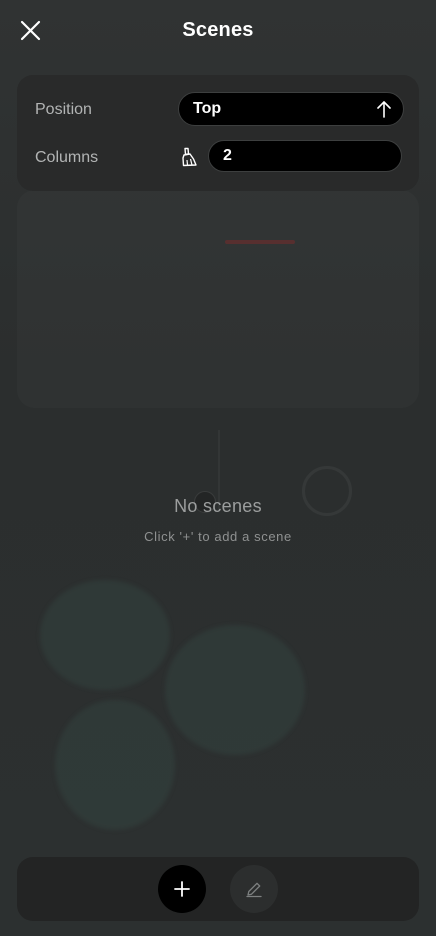  Describe the element at coordinates (305, 156) in the screenshot. I see `columns-input` at that location.